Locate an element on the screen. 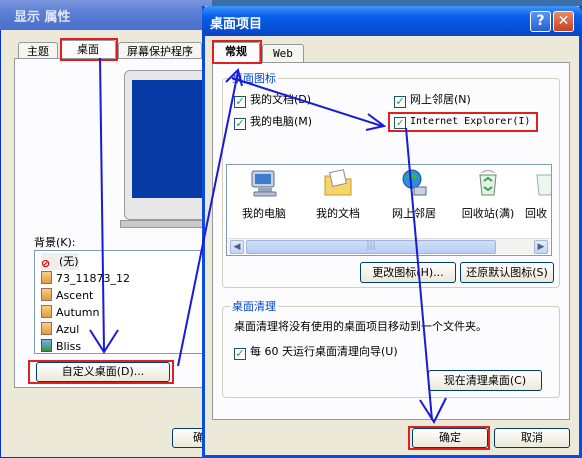 This screenshot has height=458, width=582. icon-network-places: 网上邻居 is located at coordinates (414, 194).